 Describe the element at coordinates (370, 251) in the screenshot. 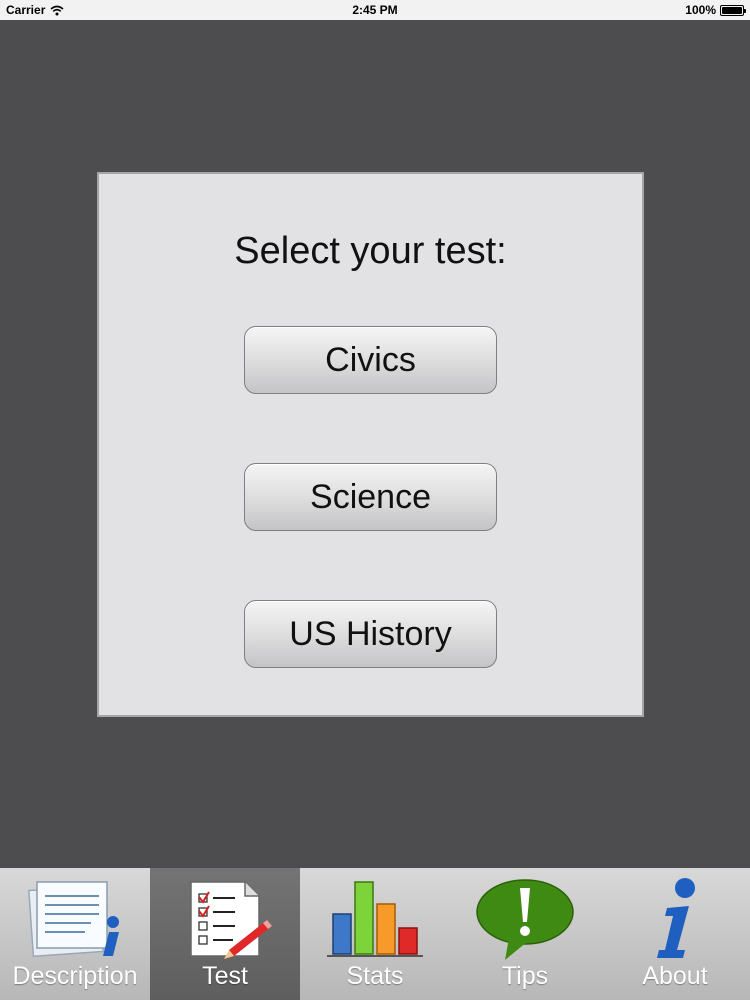

I see `panel-title: Select your test:` at that location.